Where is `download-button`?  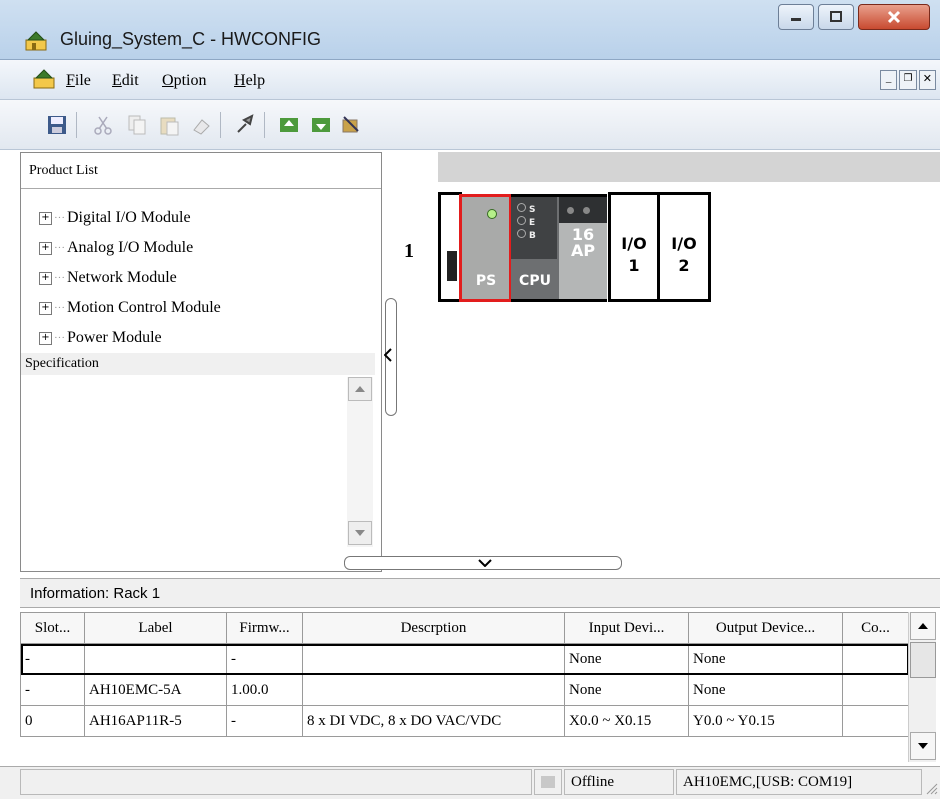 download-button is located at coordinates (321, 125).